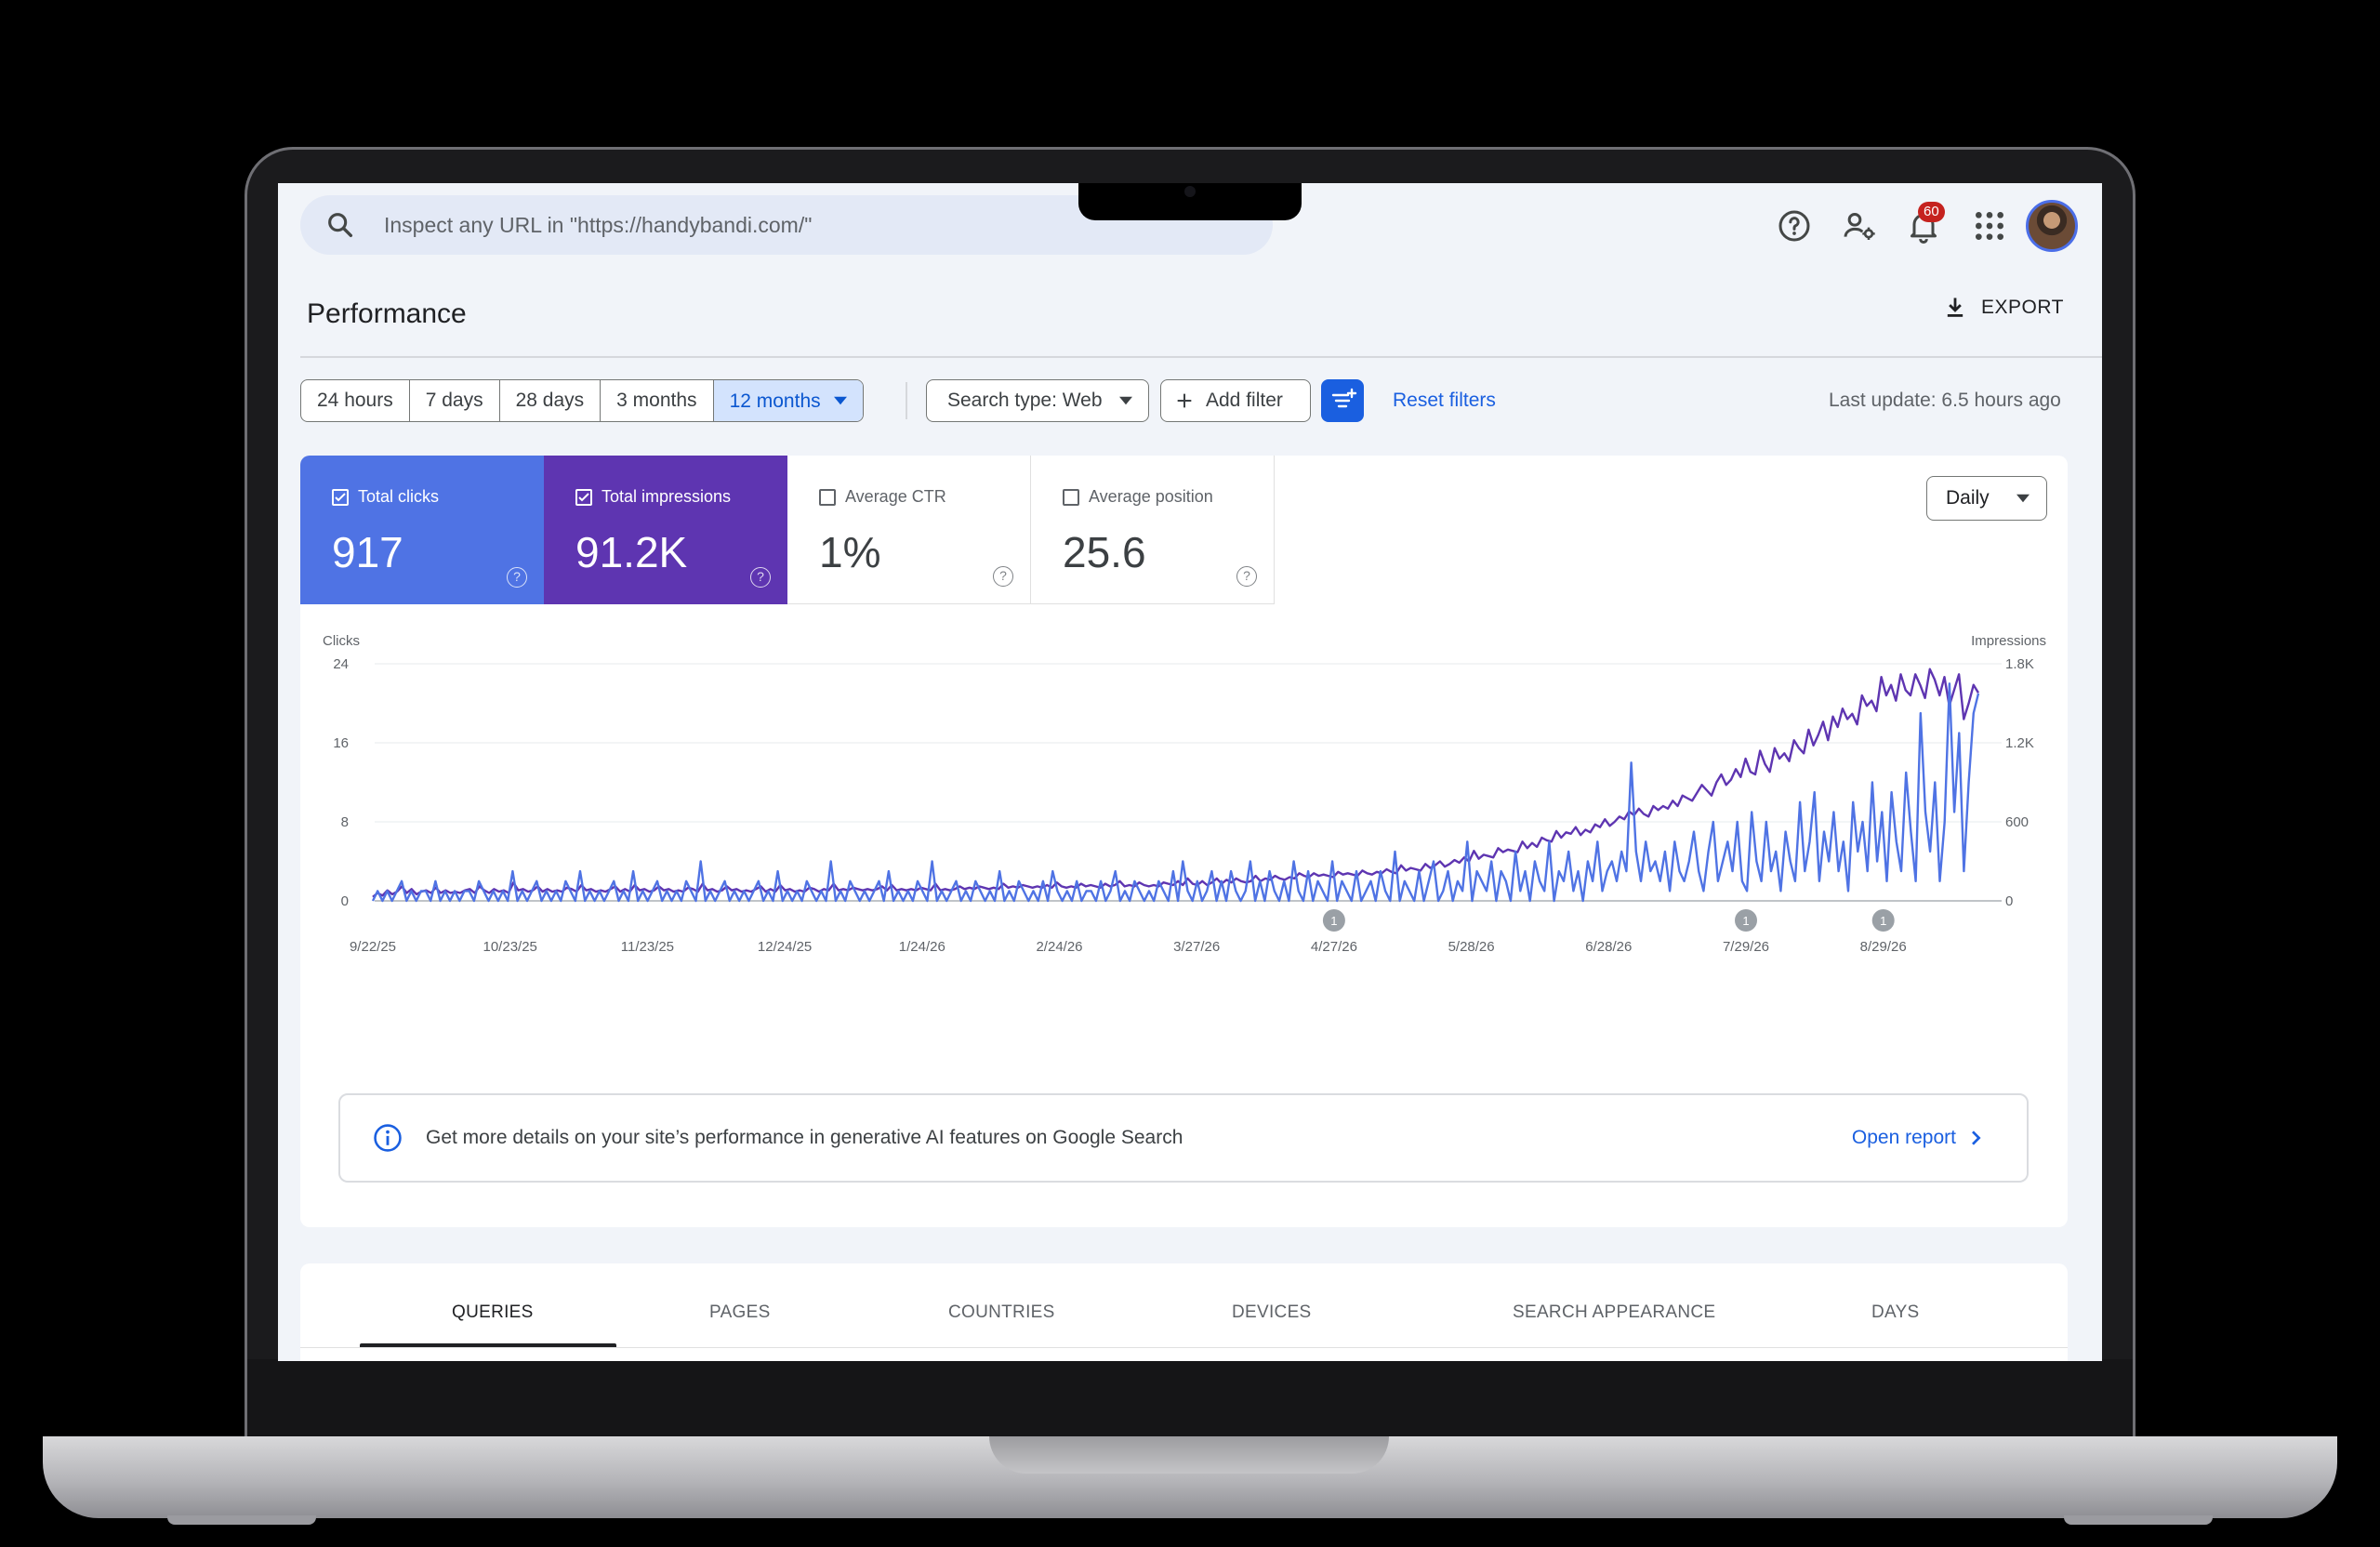 This screenshot has height=1547, width=2380. I want to click on y-tick-right: 0, so click(2009, 901).